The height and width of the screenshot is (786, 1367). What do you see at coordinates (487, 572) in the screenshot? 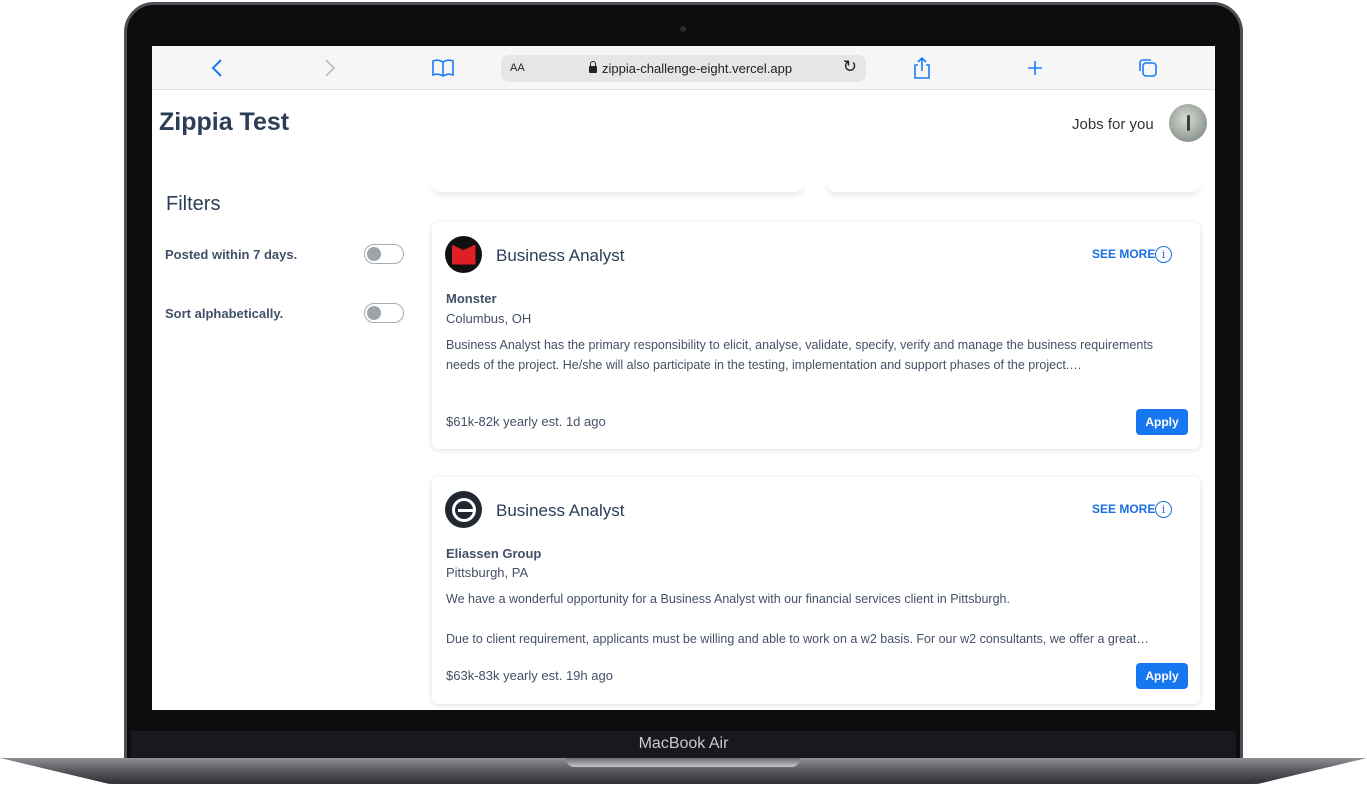
I see `job-location: Pittsburgh, PA` at bounding box center [487, 572].